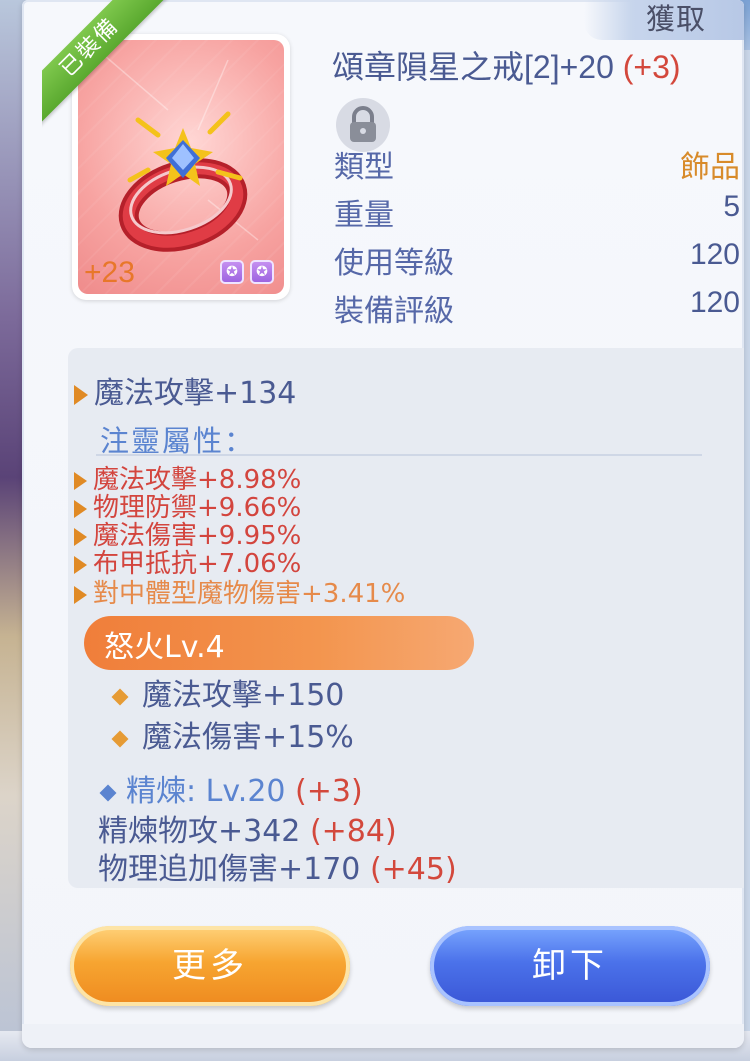 The height and width of the screenshot is (1061, 750). I want to click on skill-effect: 魔法傷害+15%, so click(232, 734).